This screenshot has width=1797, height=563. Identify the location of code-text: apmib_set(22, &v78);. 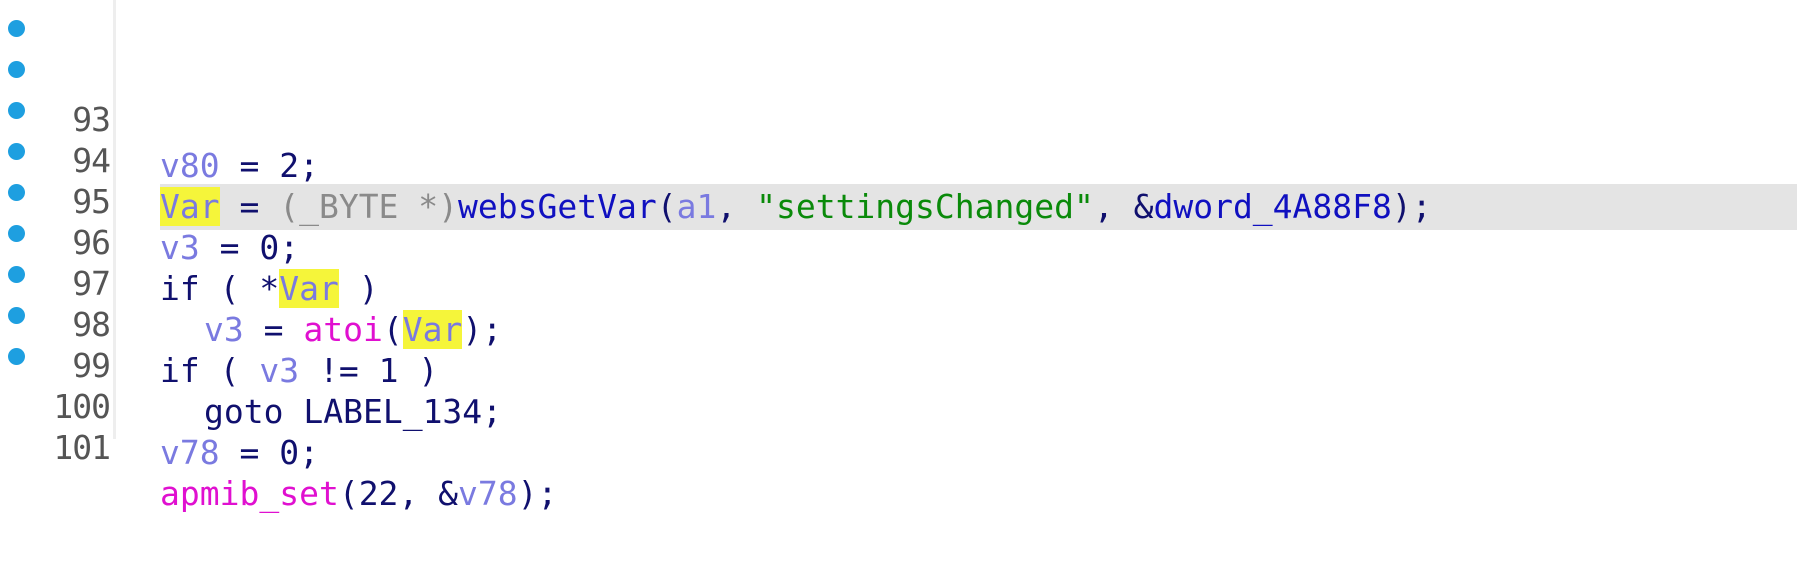
(978, 494).